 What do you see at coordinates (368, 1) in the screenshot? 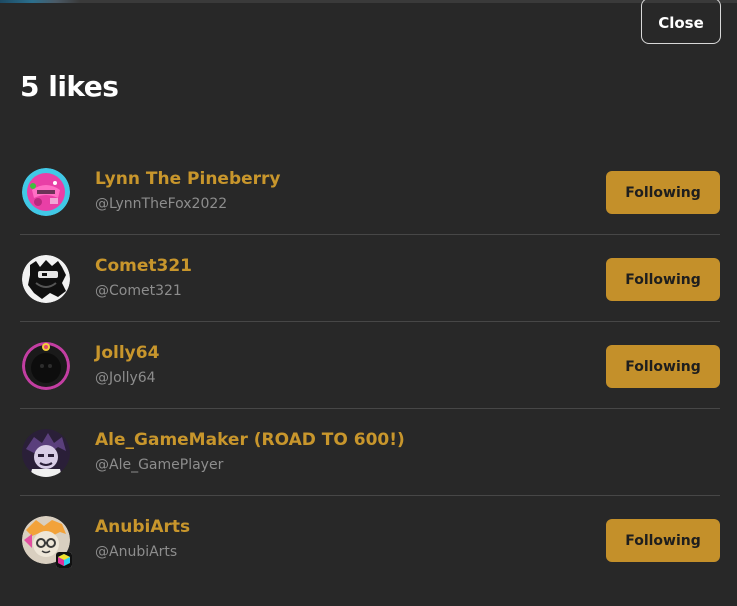
I see `top-strip` at bounding box center [368, 1].